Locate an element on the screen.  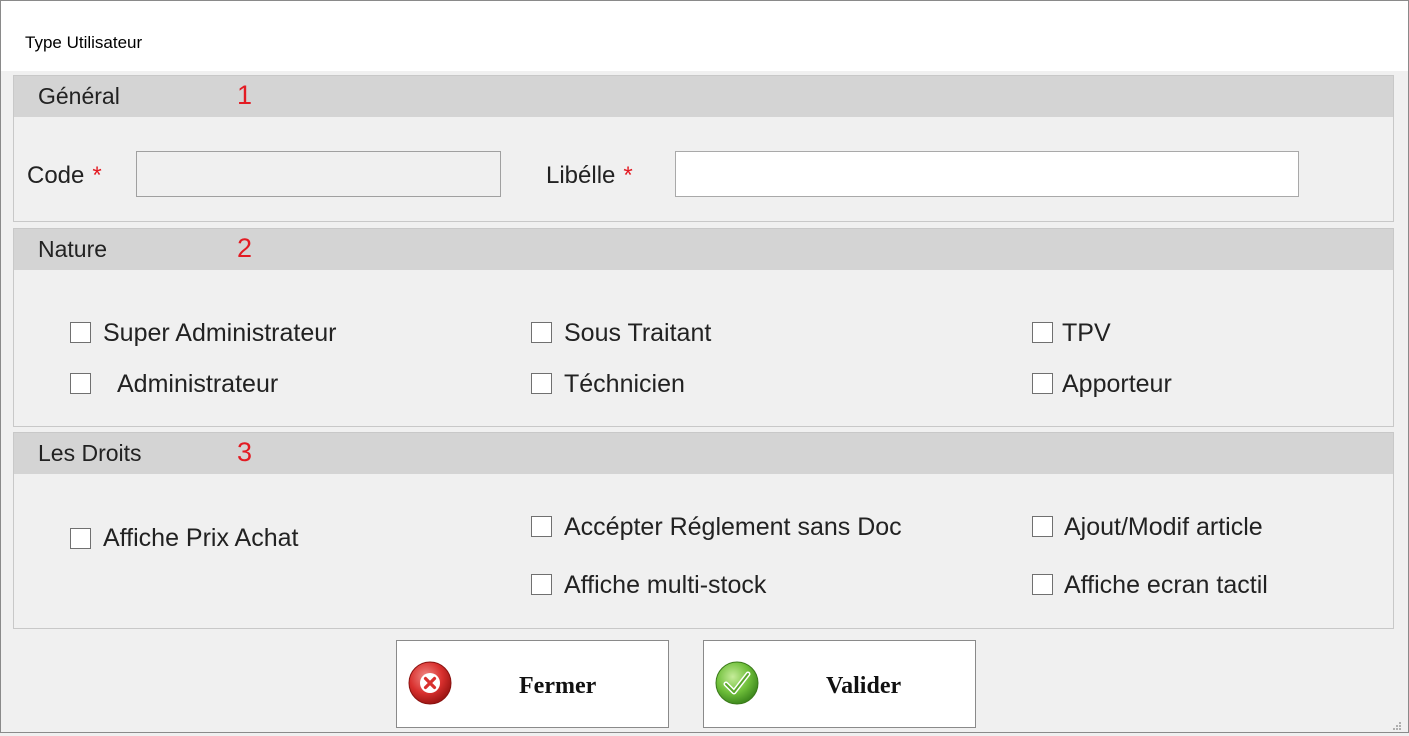
checkbox-affiche-prix-achat is located at coordinates (80, 538).